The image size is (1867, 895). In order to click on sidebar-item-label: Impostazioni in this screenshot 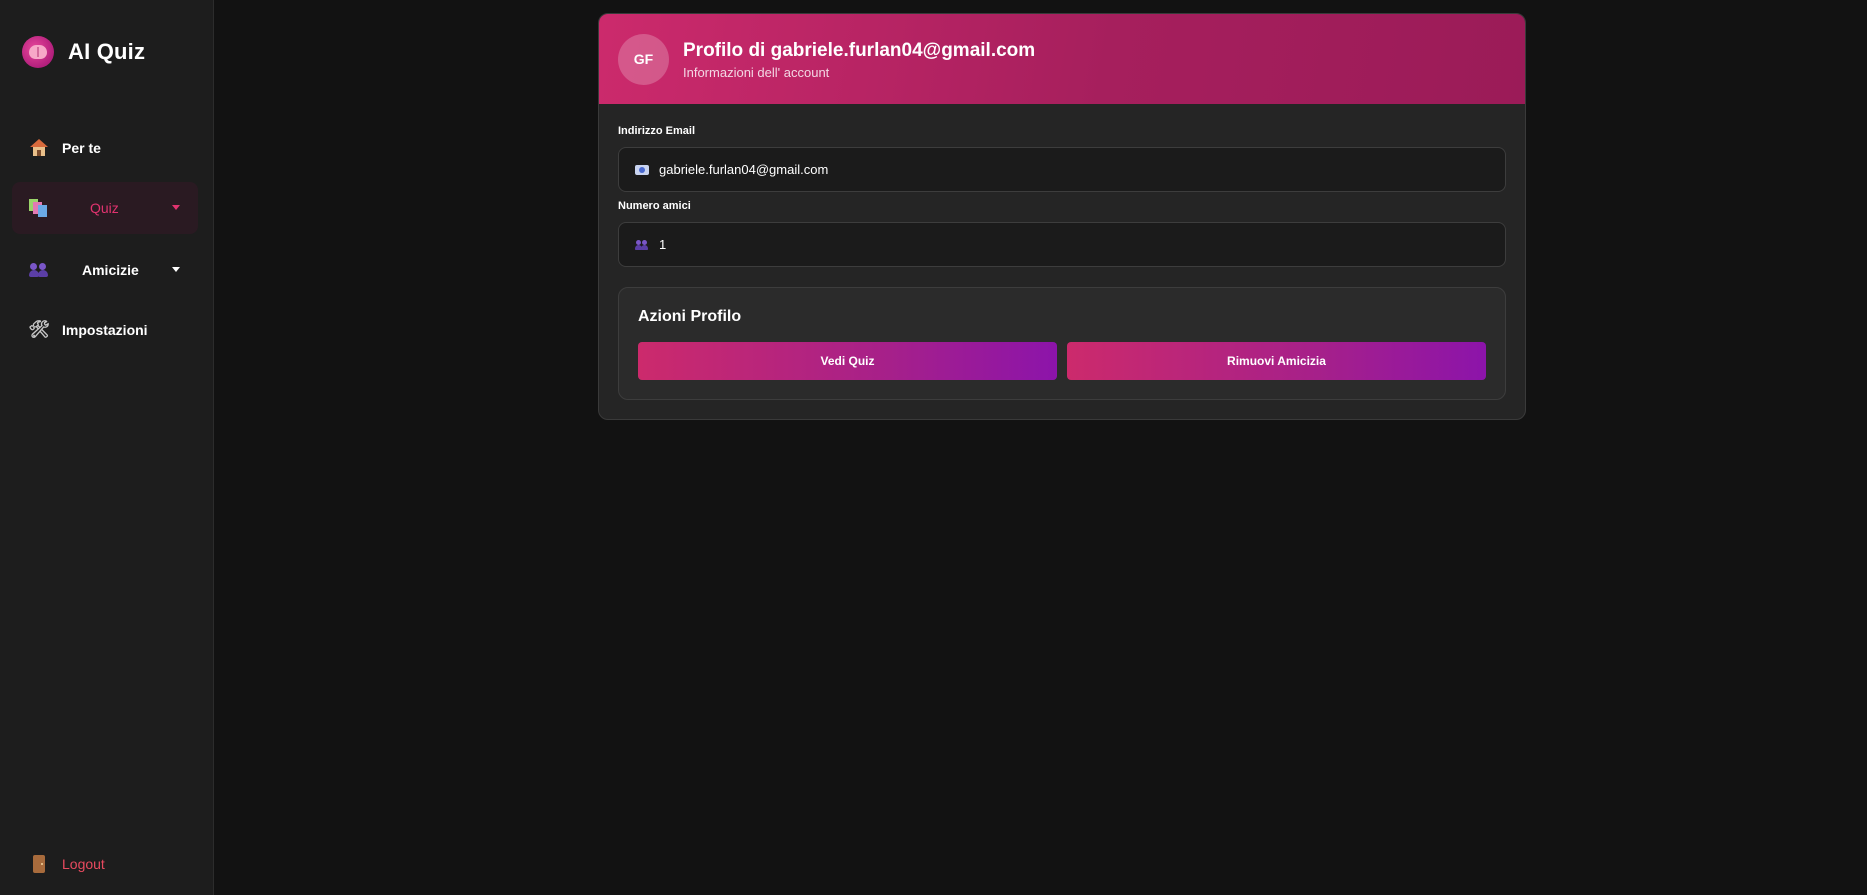, I will do `click(105, 330)`.